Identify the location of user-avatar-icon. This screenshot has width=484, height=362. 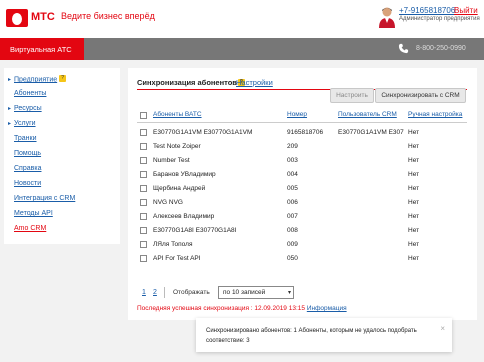
(387, 17).